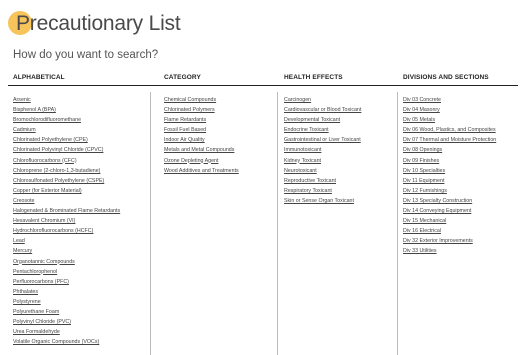 The height and width of the screenshot is (355, 528). I want to click on list-item-link: Chlorinated Polymers, so click(220, 110).